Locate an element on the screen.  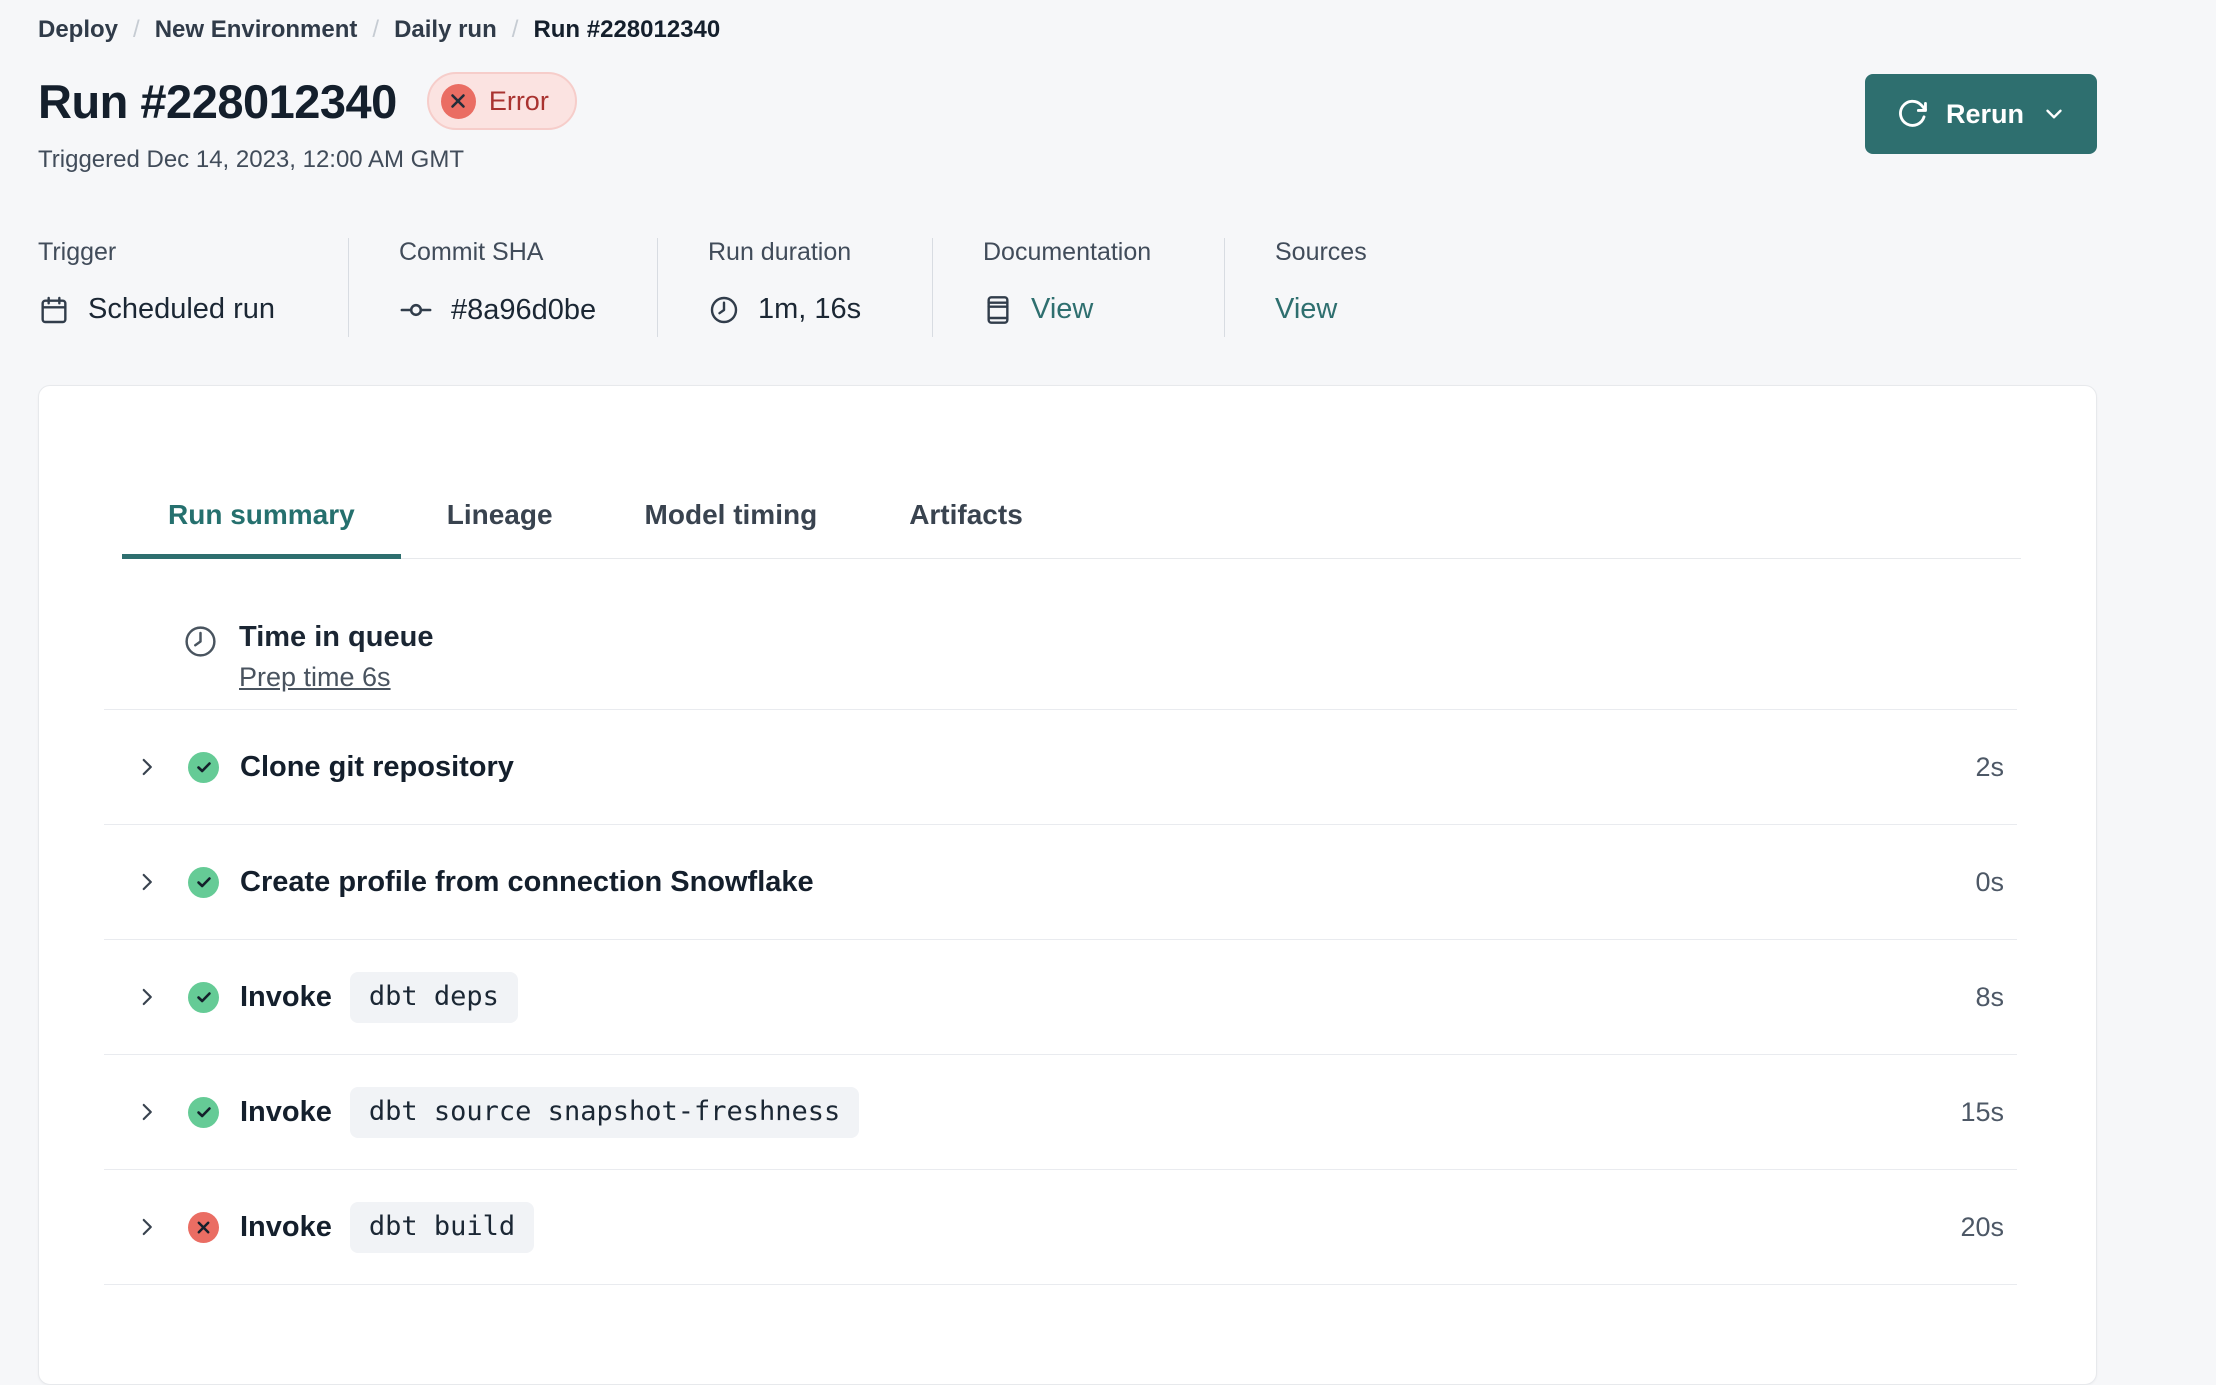
rerun-button: Rerun is located at coordinates (1980, 114).